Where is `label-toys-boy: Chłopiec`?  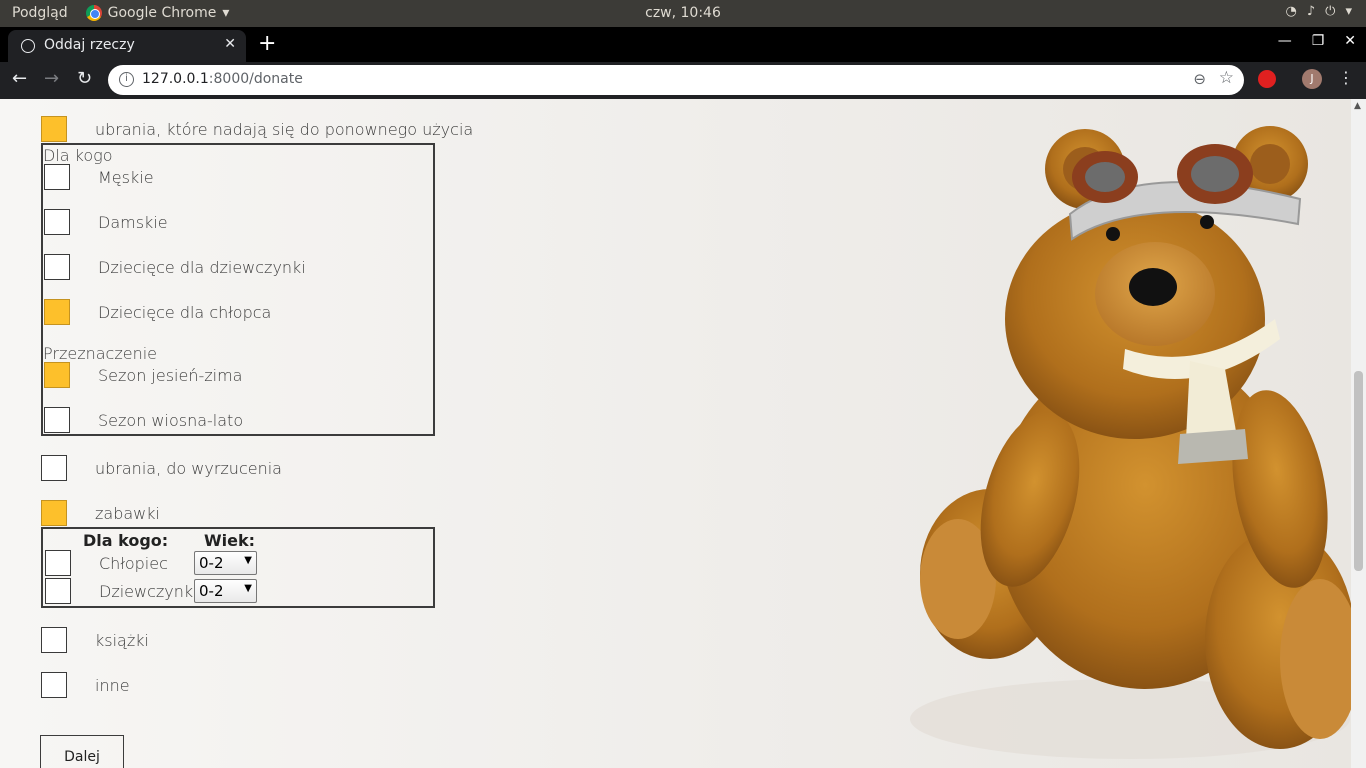
label-toys-boy: Chłopiec is located at coordinates (133, 563).